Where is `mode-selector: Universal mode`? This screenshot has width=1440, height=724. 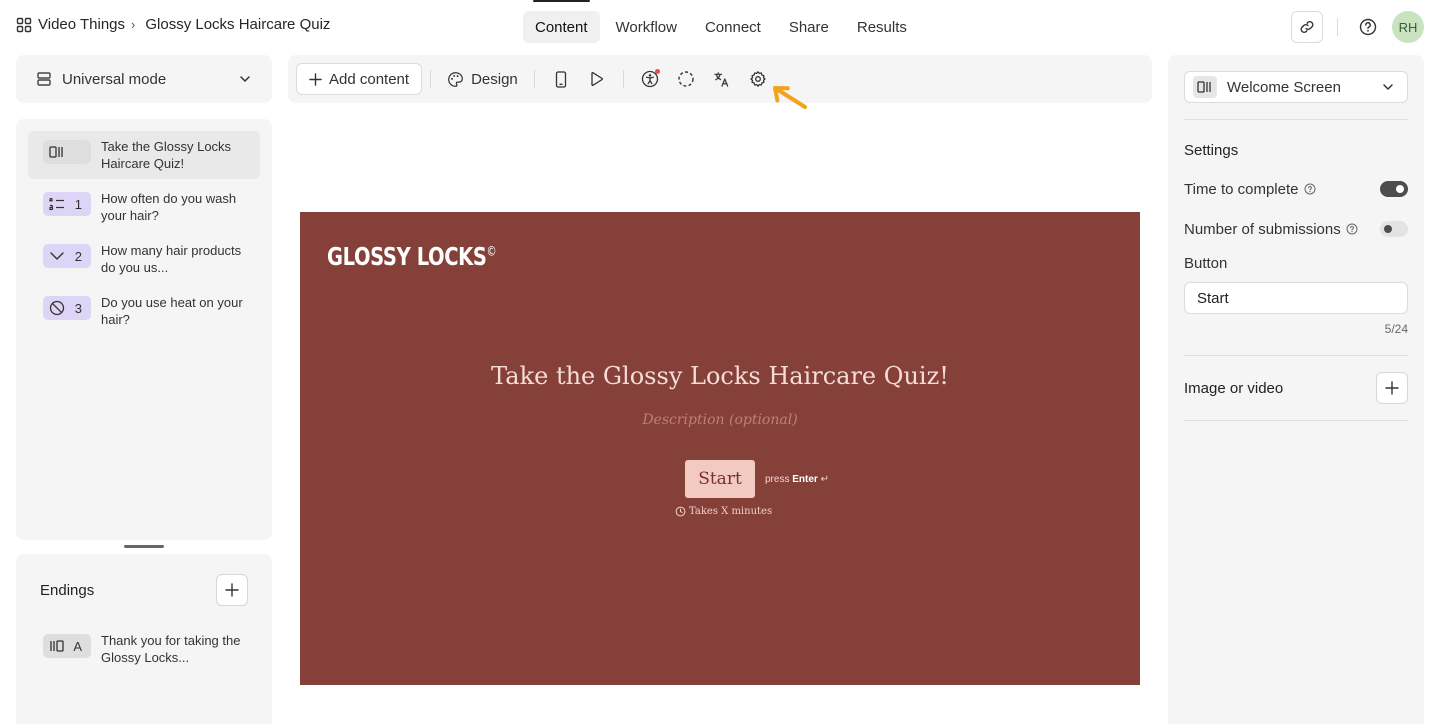 mode-selector: Universal mode is located at coordinates (144, 79).